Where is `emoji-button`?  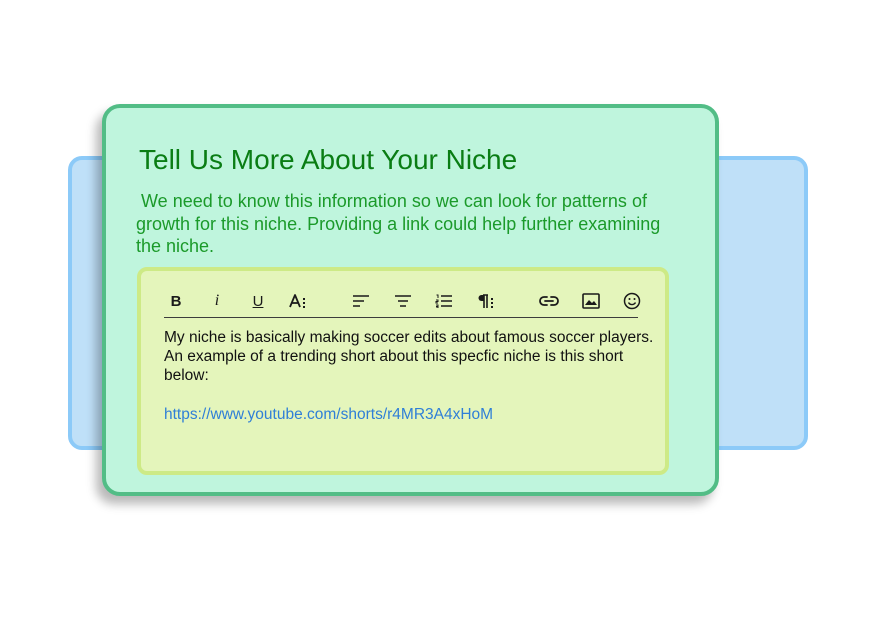
emoji-button is located at coordinates (632, 301).